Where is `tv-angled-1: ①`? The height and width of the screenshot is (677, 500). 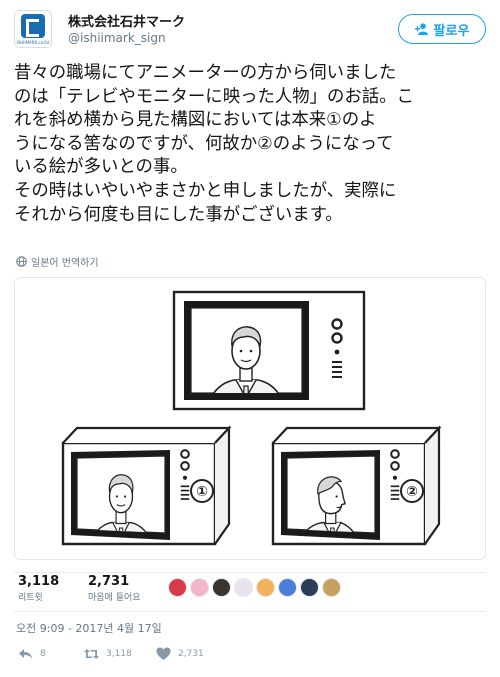
tv-angled-1: ① is located at coordinates (146, 485).